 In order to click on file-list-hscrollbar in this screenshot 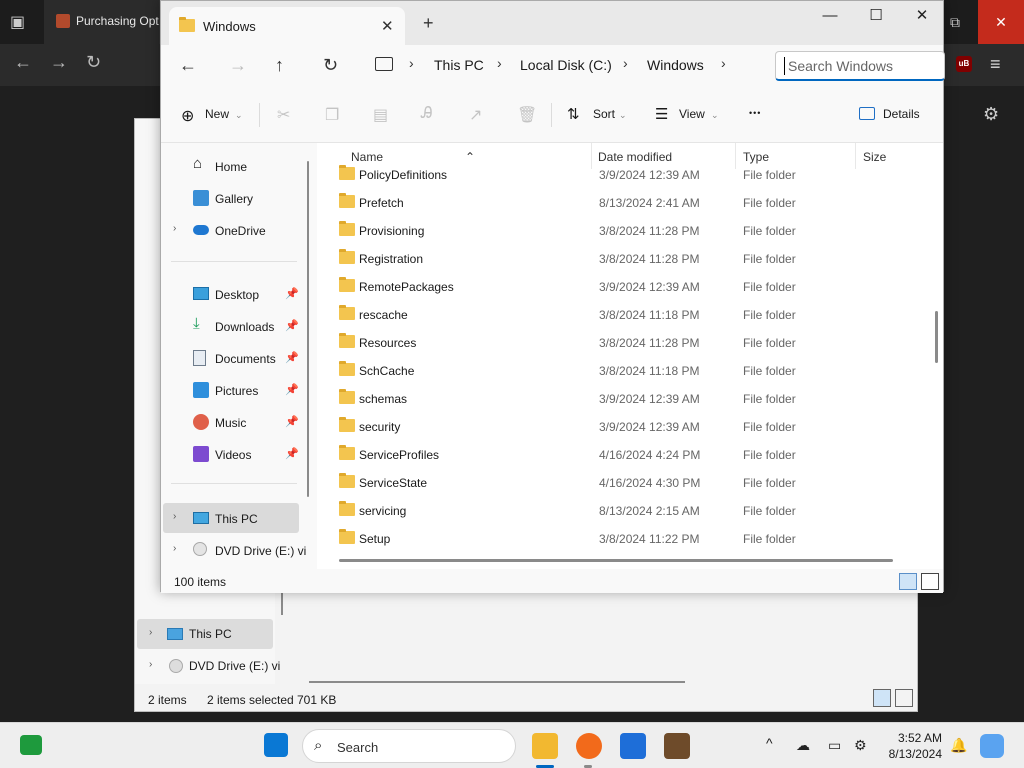, I will do `click(616, 560)`.